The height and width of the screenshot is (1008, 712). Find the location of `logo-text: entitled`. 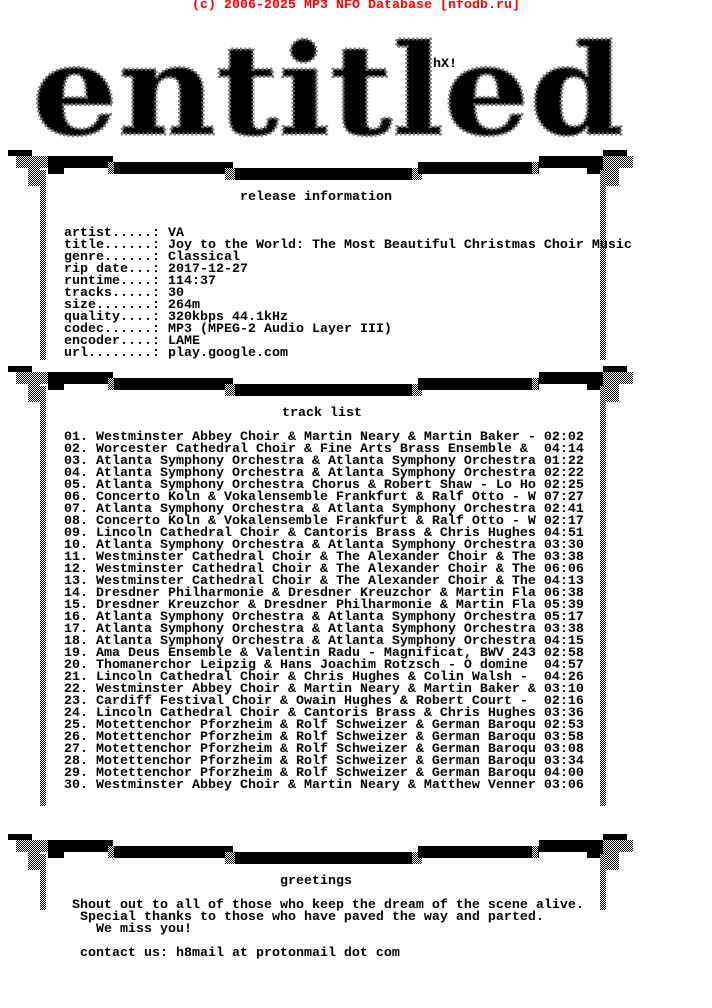

logo-text: entitled is located at coordinates (328, 84).